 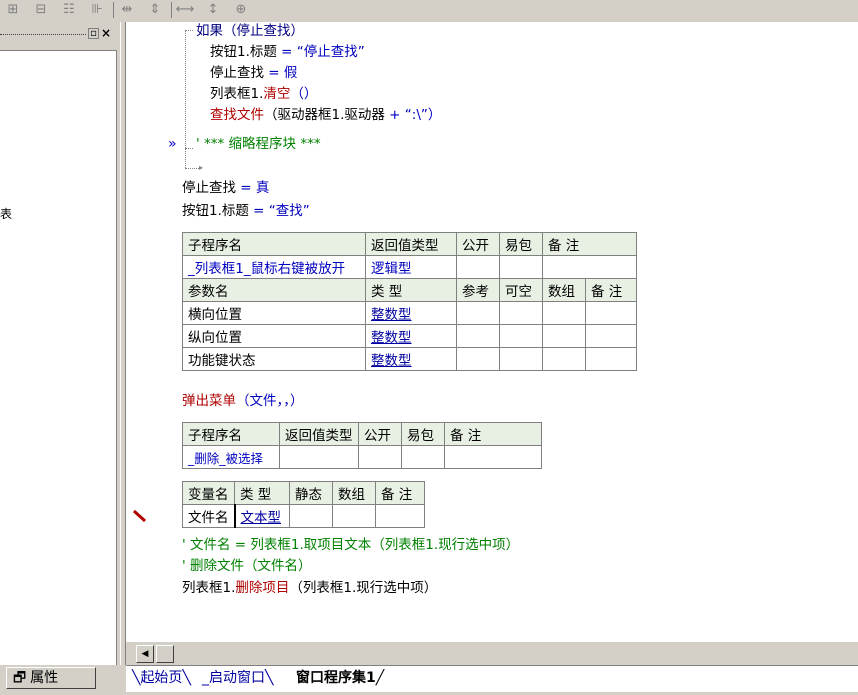 I want to click on code-comment-line-2: ' 删除文件（文件名）, so click(x=247, y=566).